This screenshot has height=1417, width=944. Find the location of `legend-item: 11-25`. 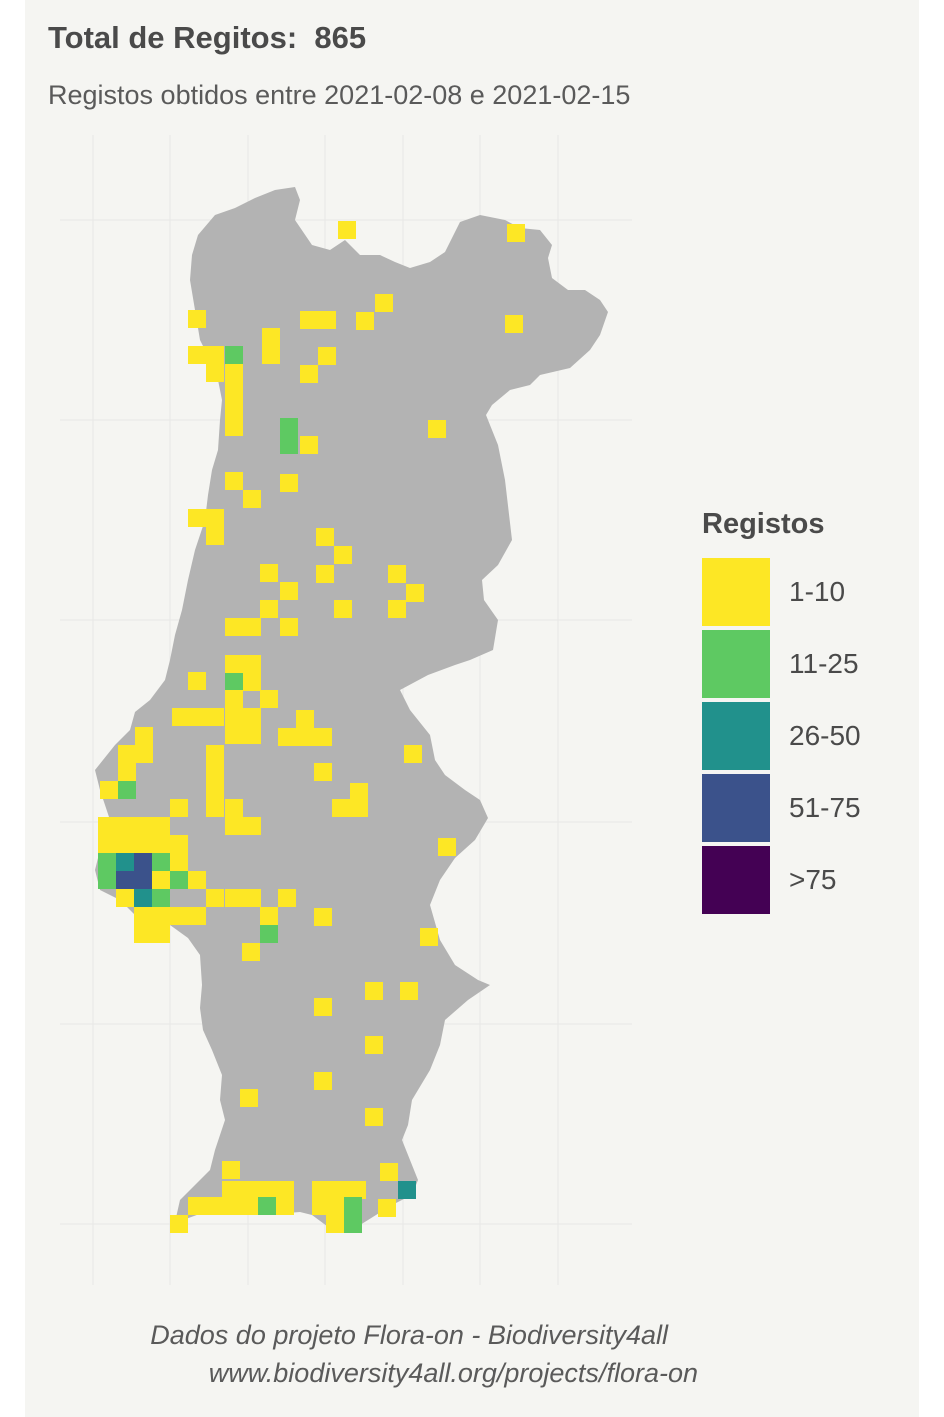

legend-item: 11-25 is located at coordinates (802, 664).